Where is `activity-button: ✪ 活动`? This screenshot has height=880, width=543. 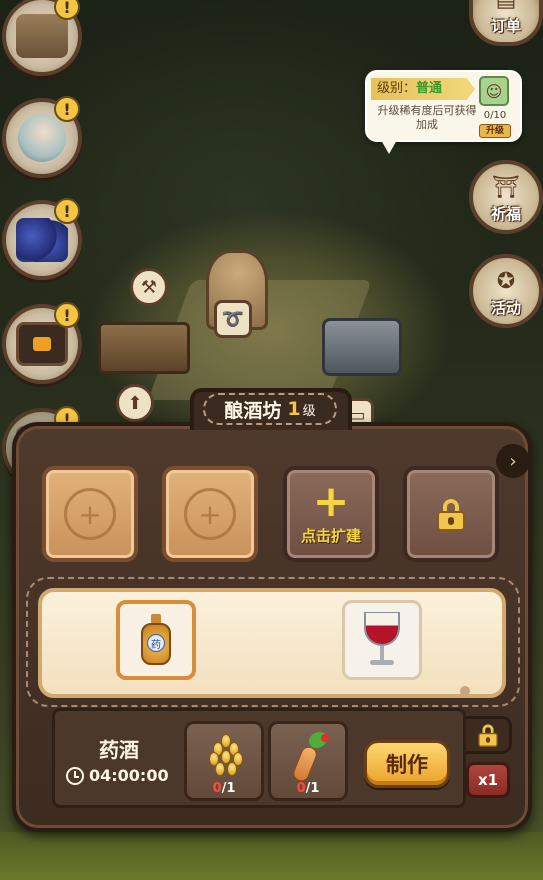
activity-button: ✪ 活动 is located at coordinates (506, 291).